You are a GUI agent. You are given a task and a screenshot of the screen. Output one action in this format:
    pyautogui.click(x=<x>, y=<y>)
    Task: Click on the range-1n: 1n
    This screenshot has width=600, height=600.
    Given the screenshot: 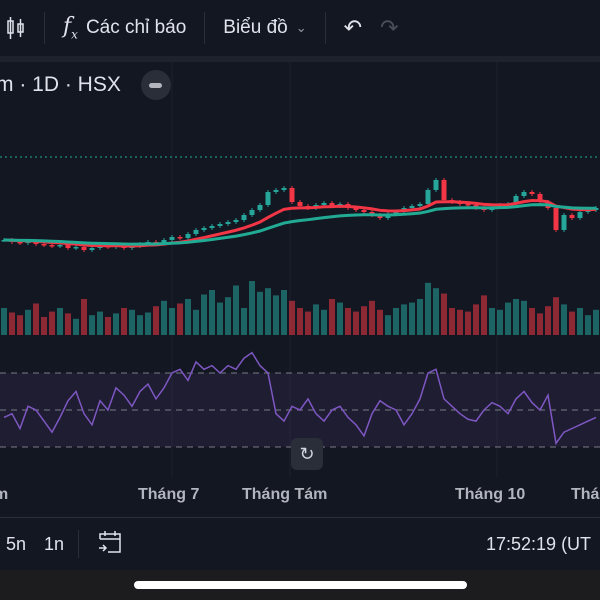 What is the action you would take?
    pyautogui.click(x=54, y=544)
    